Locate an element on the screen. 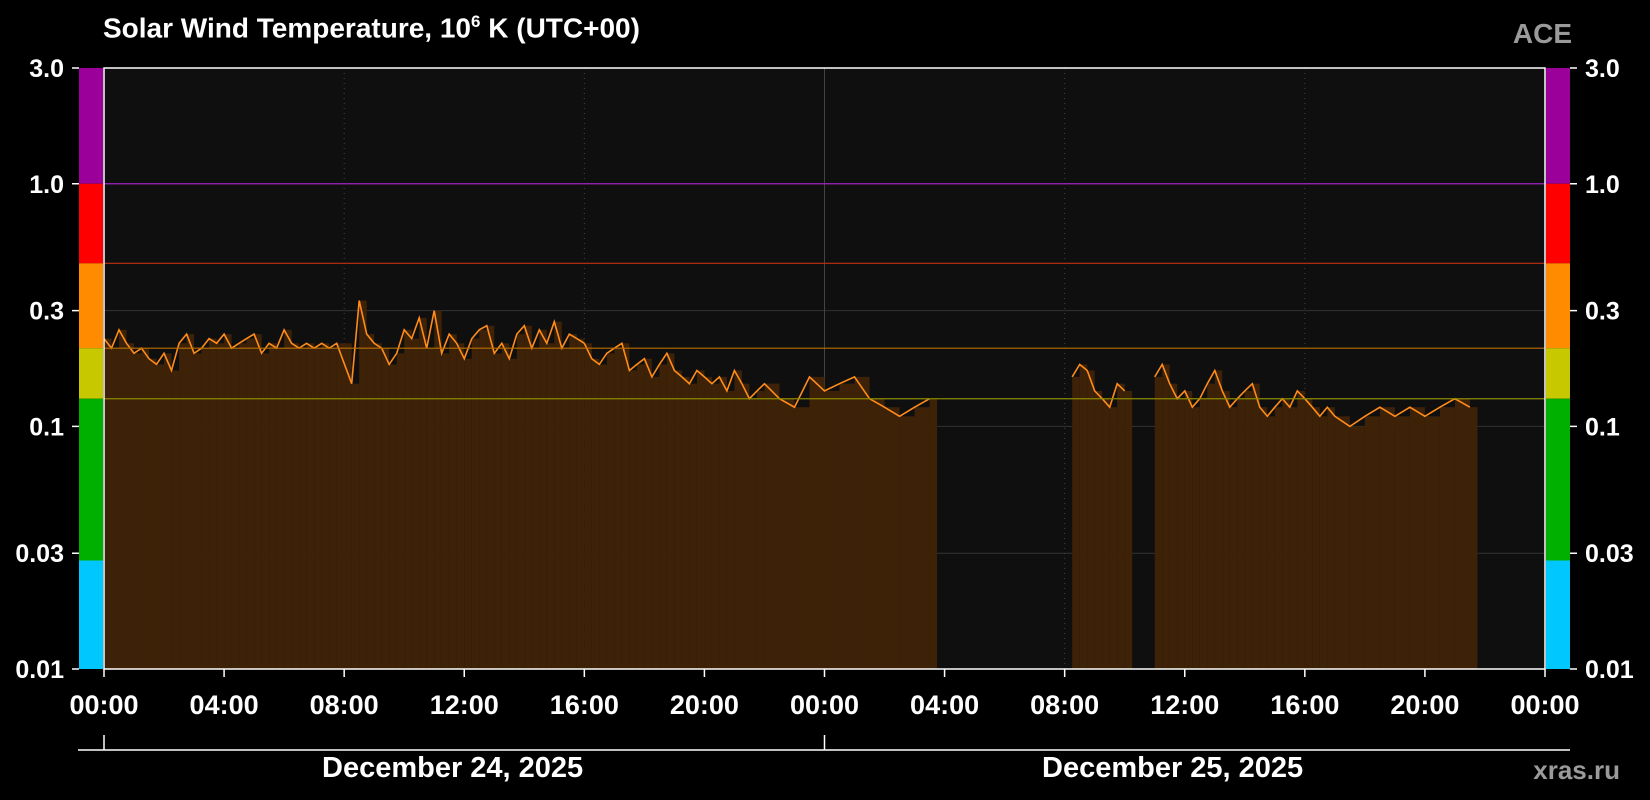 This screenshot has width=1650, height=800. x-tick-label-1: 04:00 is located at coordinates (224, 705).